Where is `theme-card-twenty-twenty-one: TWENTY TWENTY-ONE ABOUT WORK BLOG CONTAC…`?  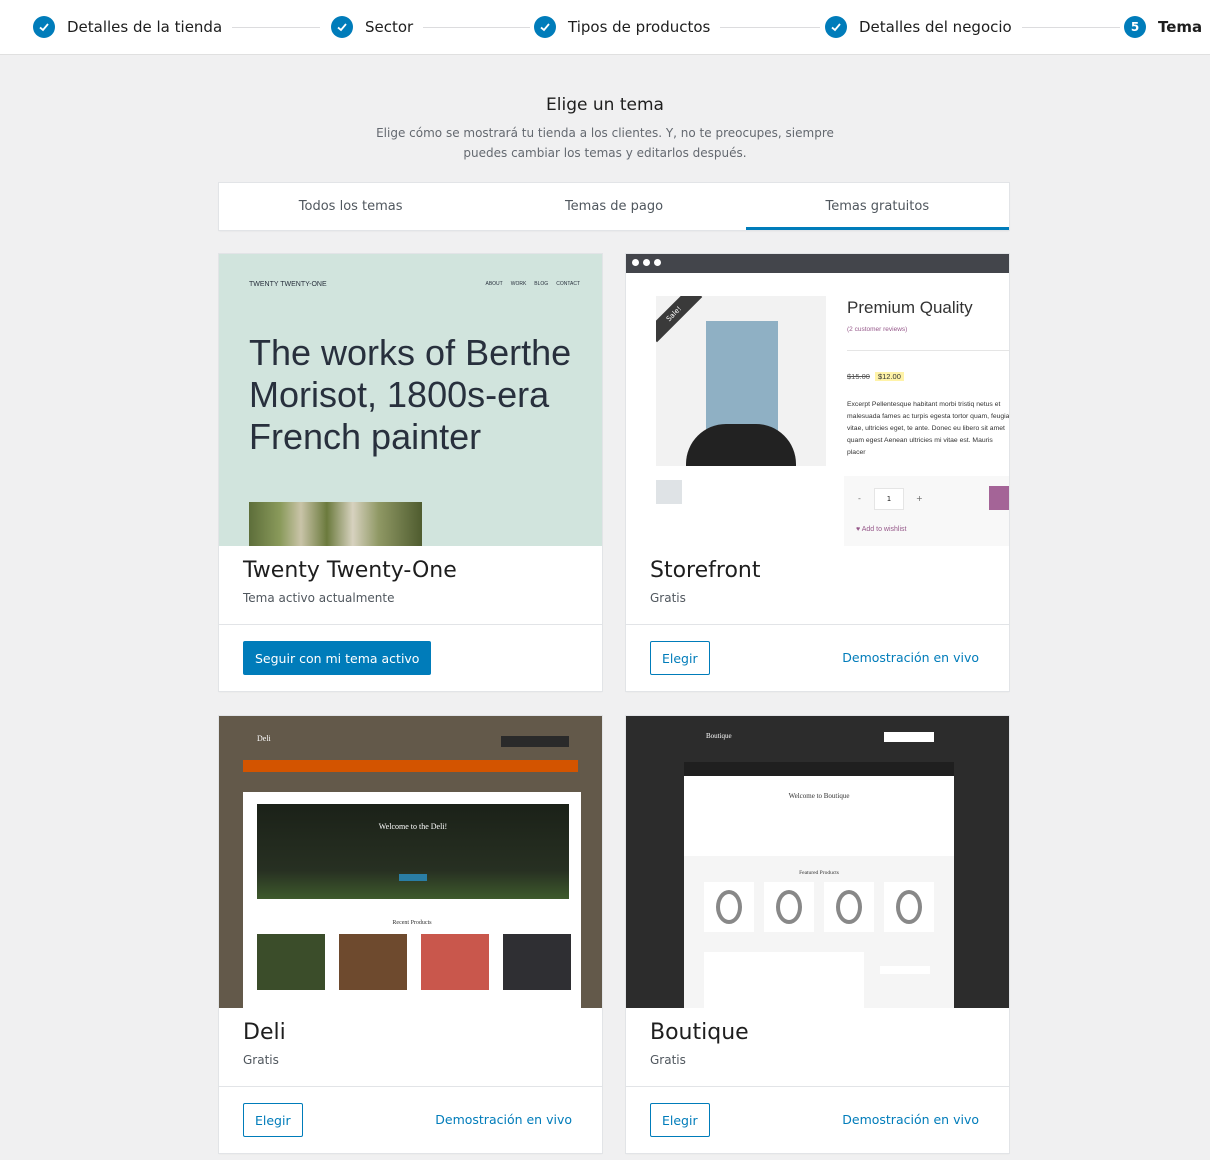
theme-card-twenty-twenty-one: TWENTY TWENTY-ONE ABOUT WORK BLOG CONTAC… is located at coordinates (410, 472).